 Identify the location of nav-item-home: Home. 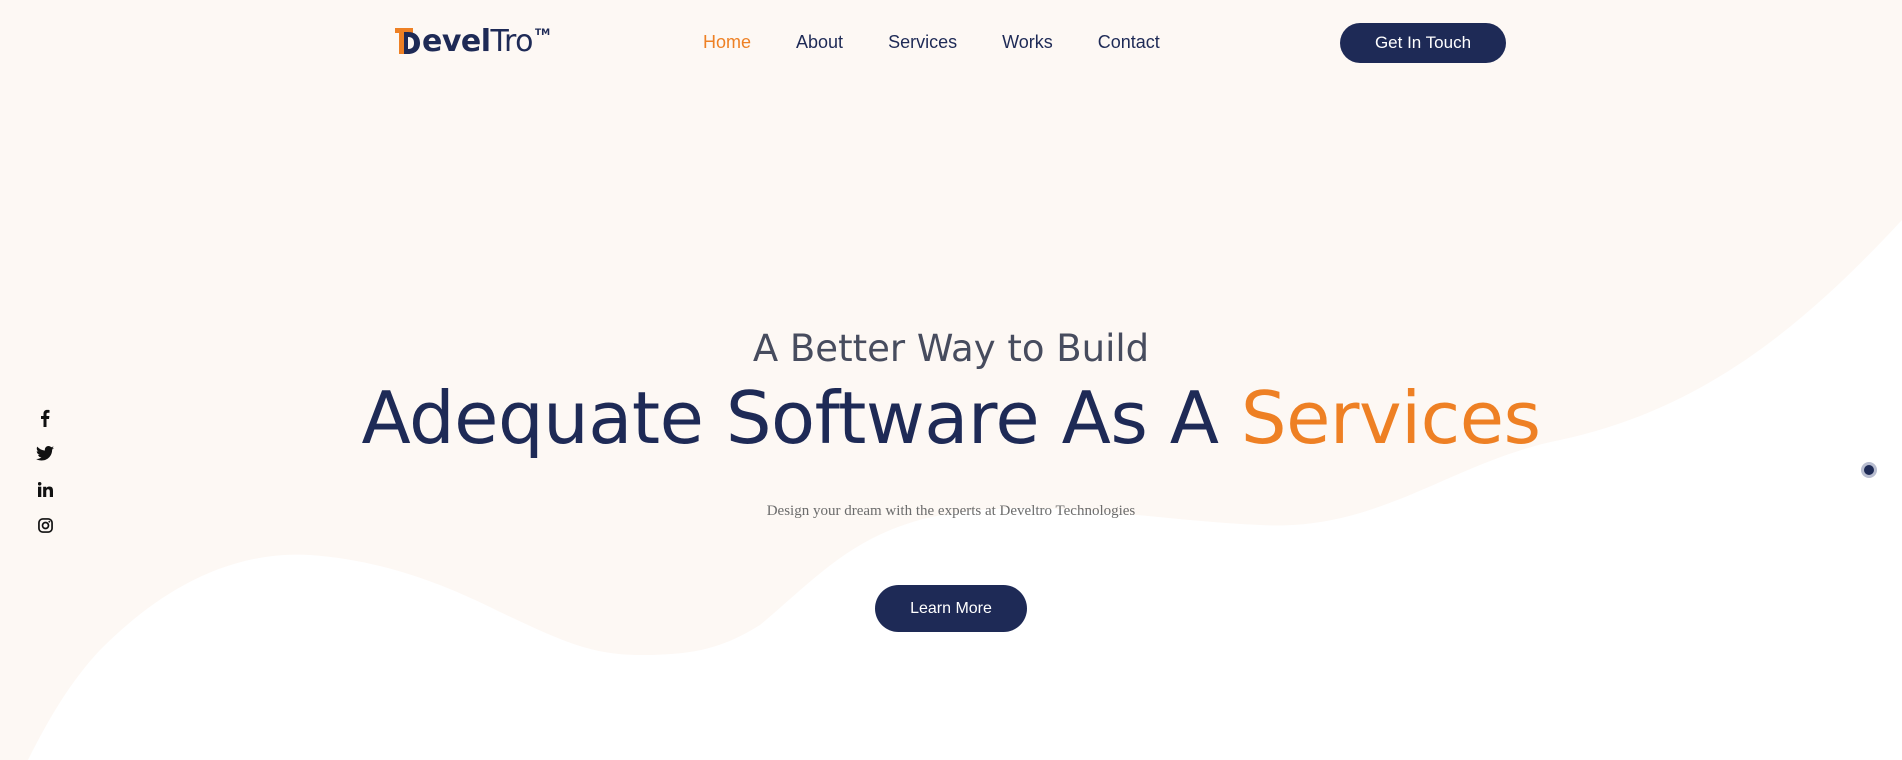
(727, 42).